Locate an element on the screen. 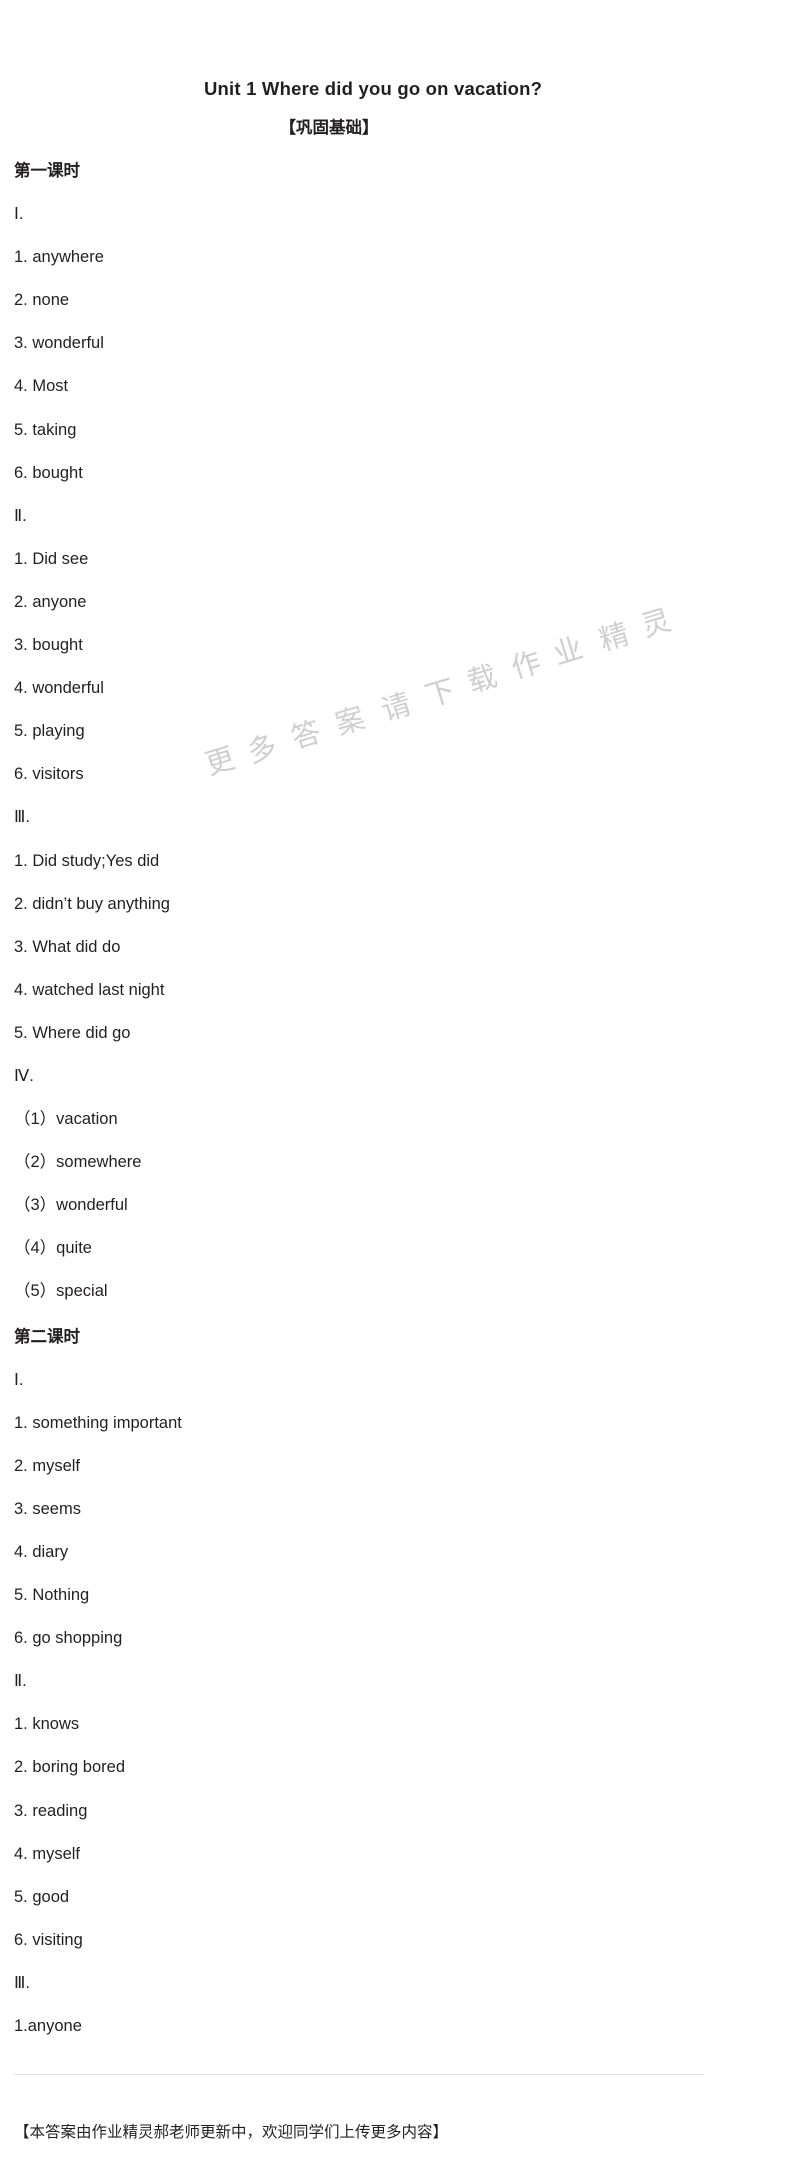  answer-item: 5. taking is located at coordinates (45, 429).